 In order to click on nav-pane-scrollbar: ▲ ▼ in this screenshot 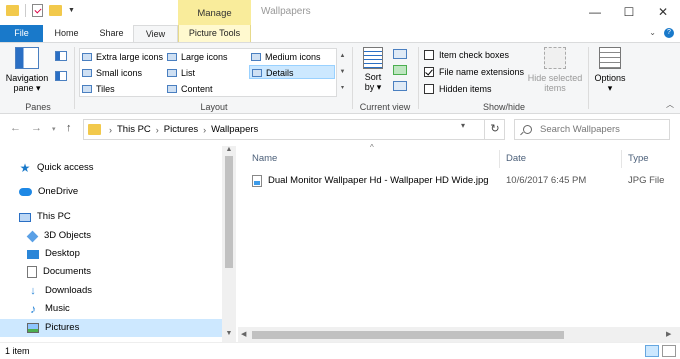, I will do `click(229, 244)`.